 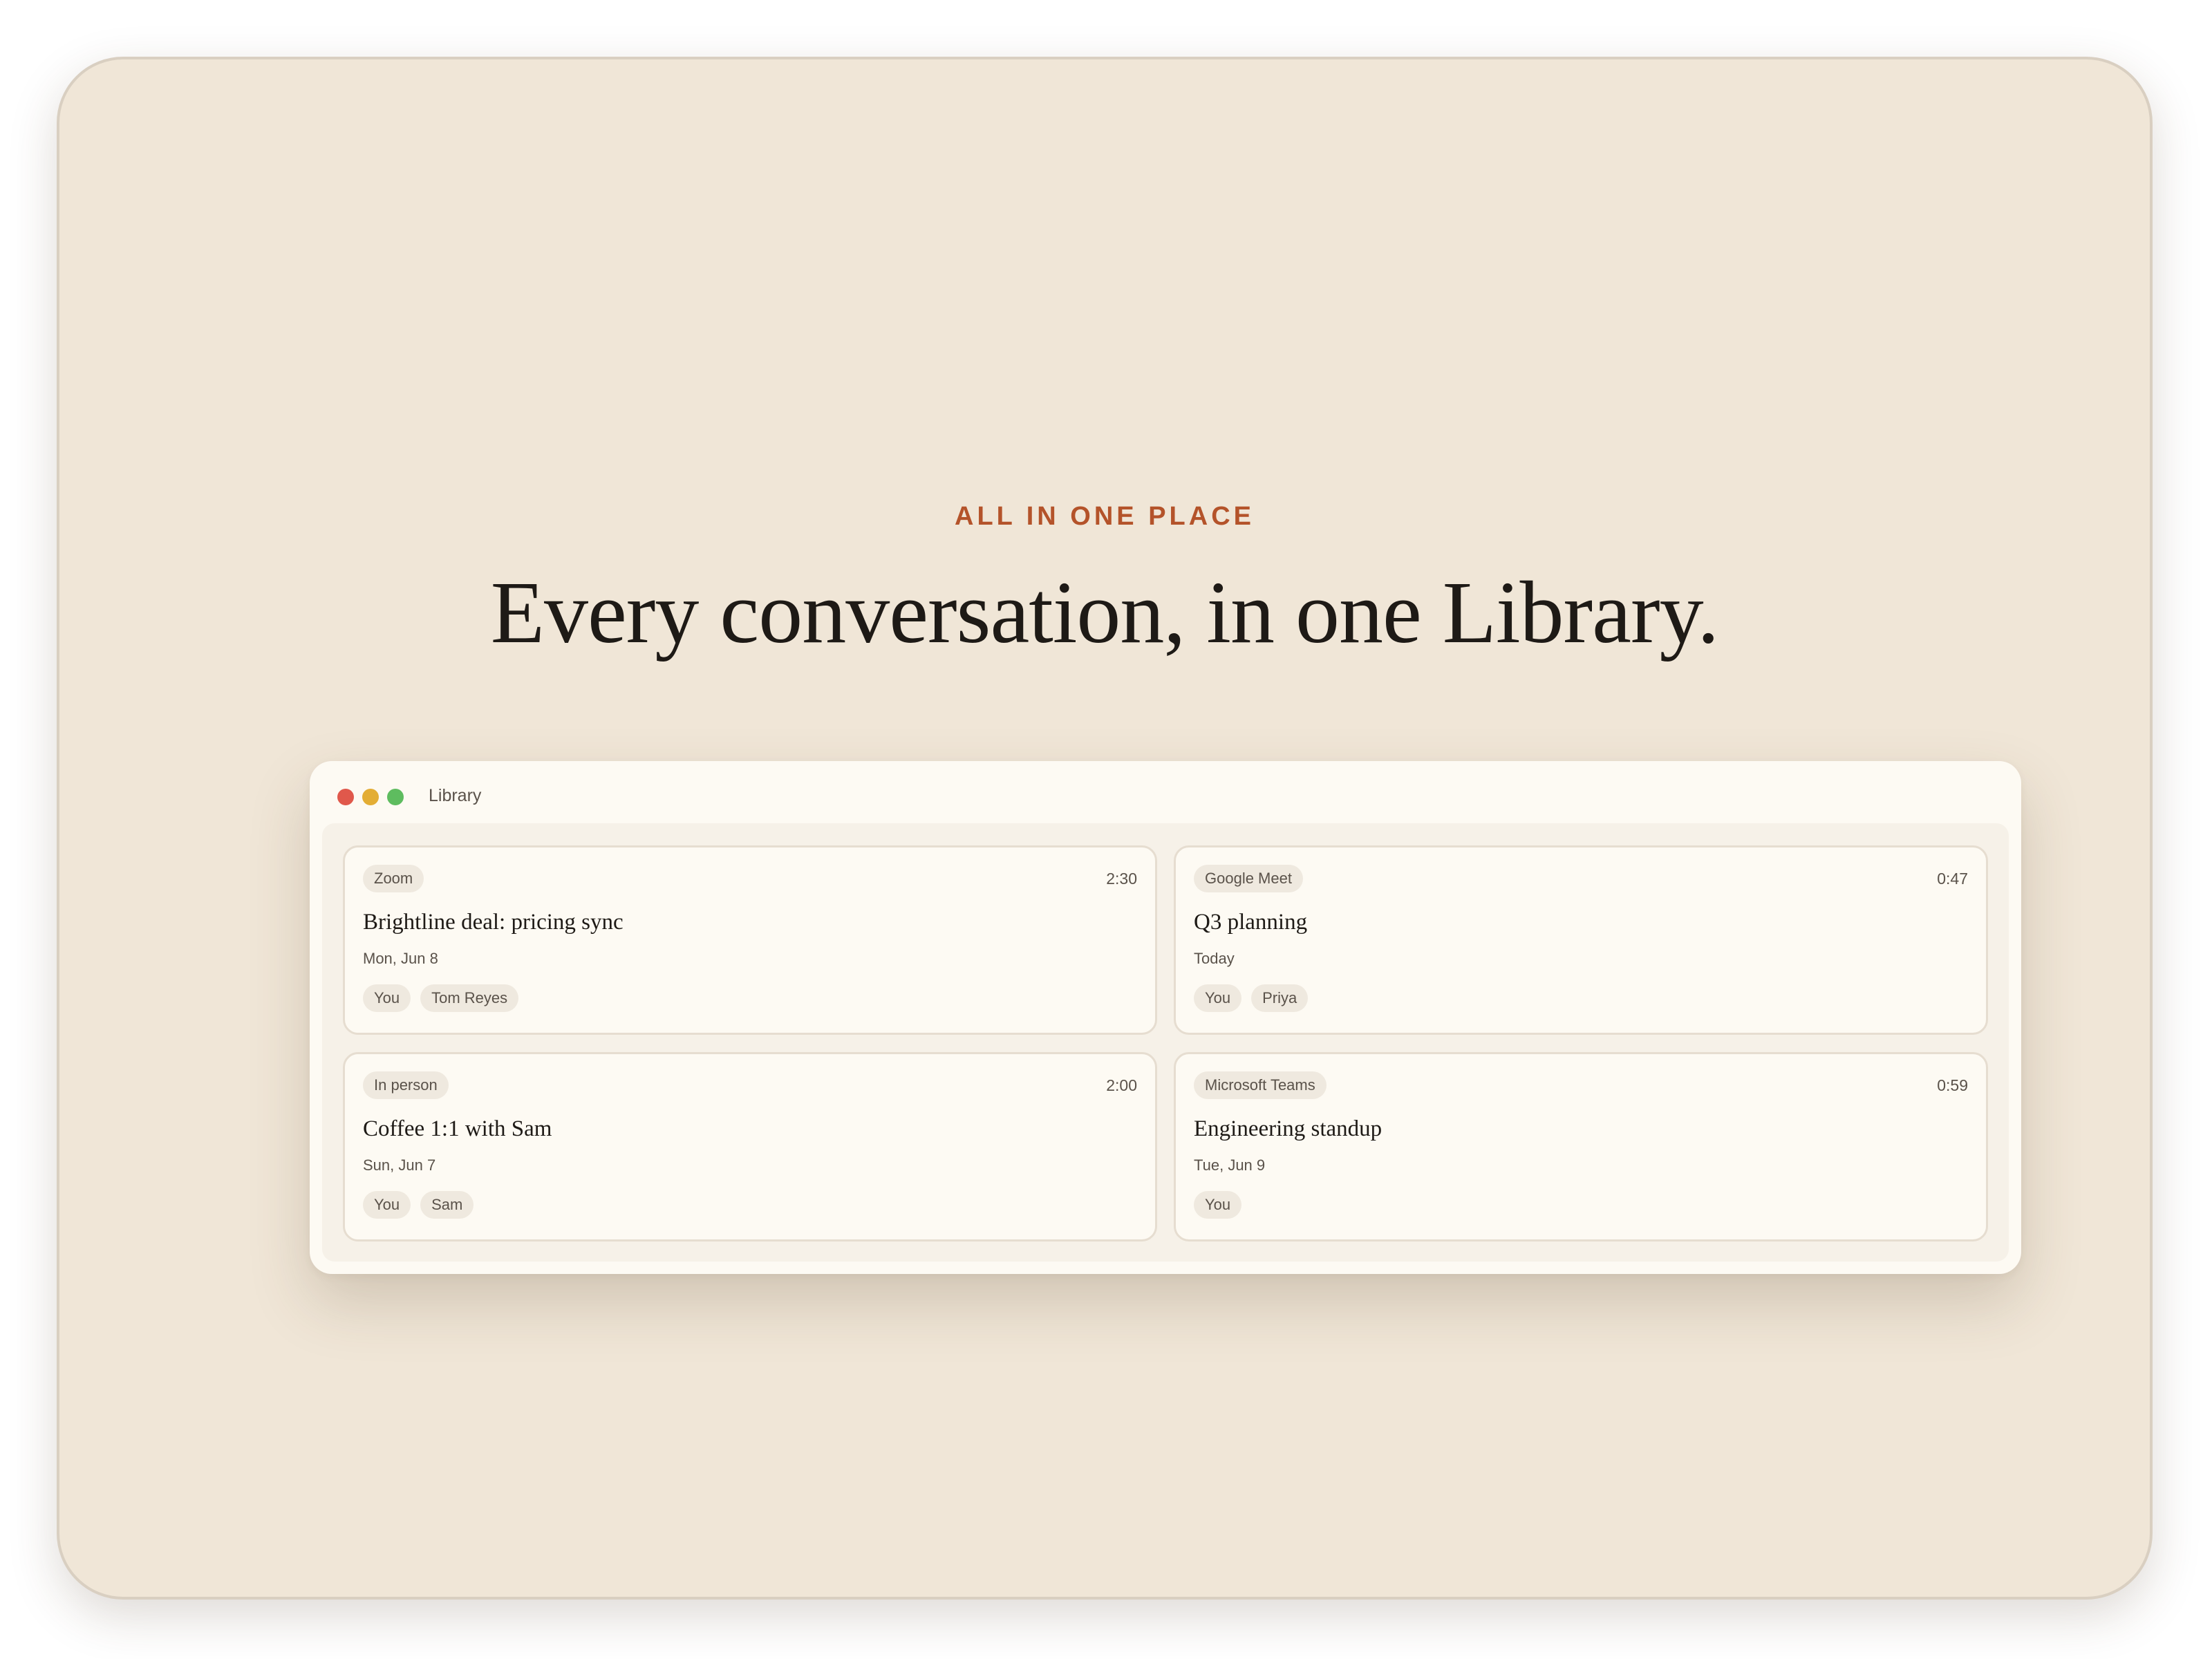 What do you see at coordinates (1248, 878) in the screenshot?
I see `source-chip: Google Meet` at bounding box center [1248, 878].